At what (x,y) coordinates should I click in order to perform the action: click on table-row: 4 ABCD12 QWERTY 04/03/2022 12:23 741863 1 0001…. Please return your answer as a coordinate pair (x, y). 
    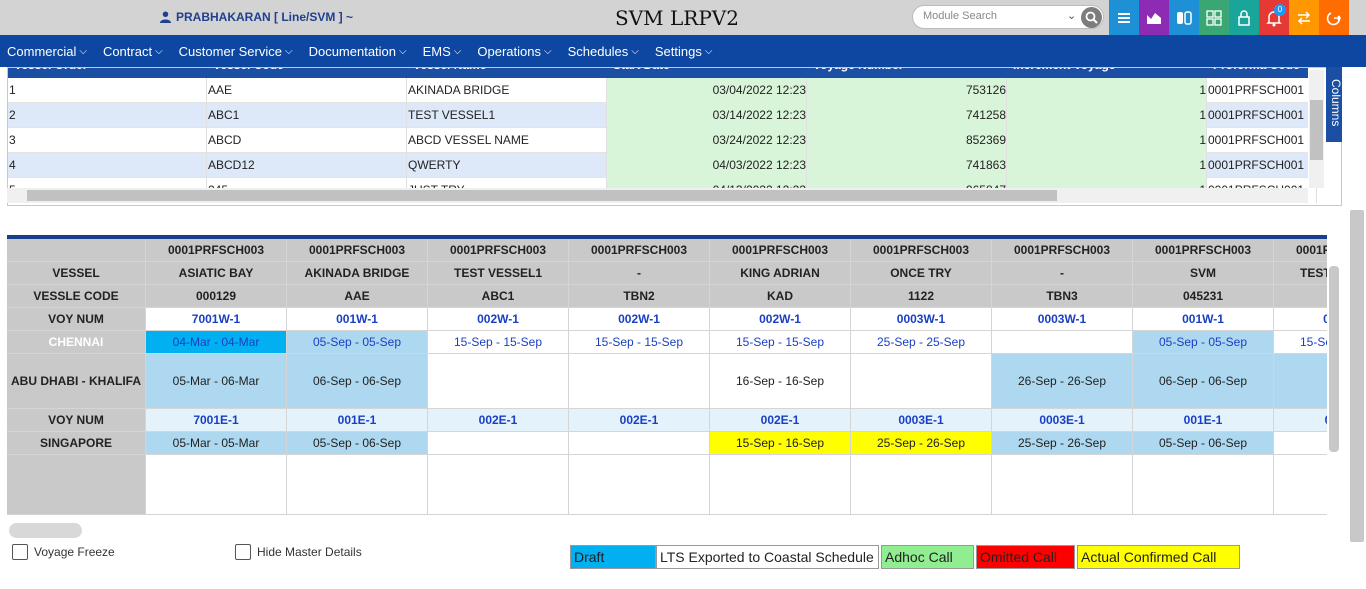
    Looking at the image, I should click on (662, 165).